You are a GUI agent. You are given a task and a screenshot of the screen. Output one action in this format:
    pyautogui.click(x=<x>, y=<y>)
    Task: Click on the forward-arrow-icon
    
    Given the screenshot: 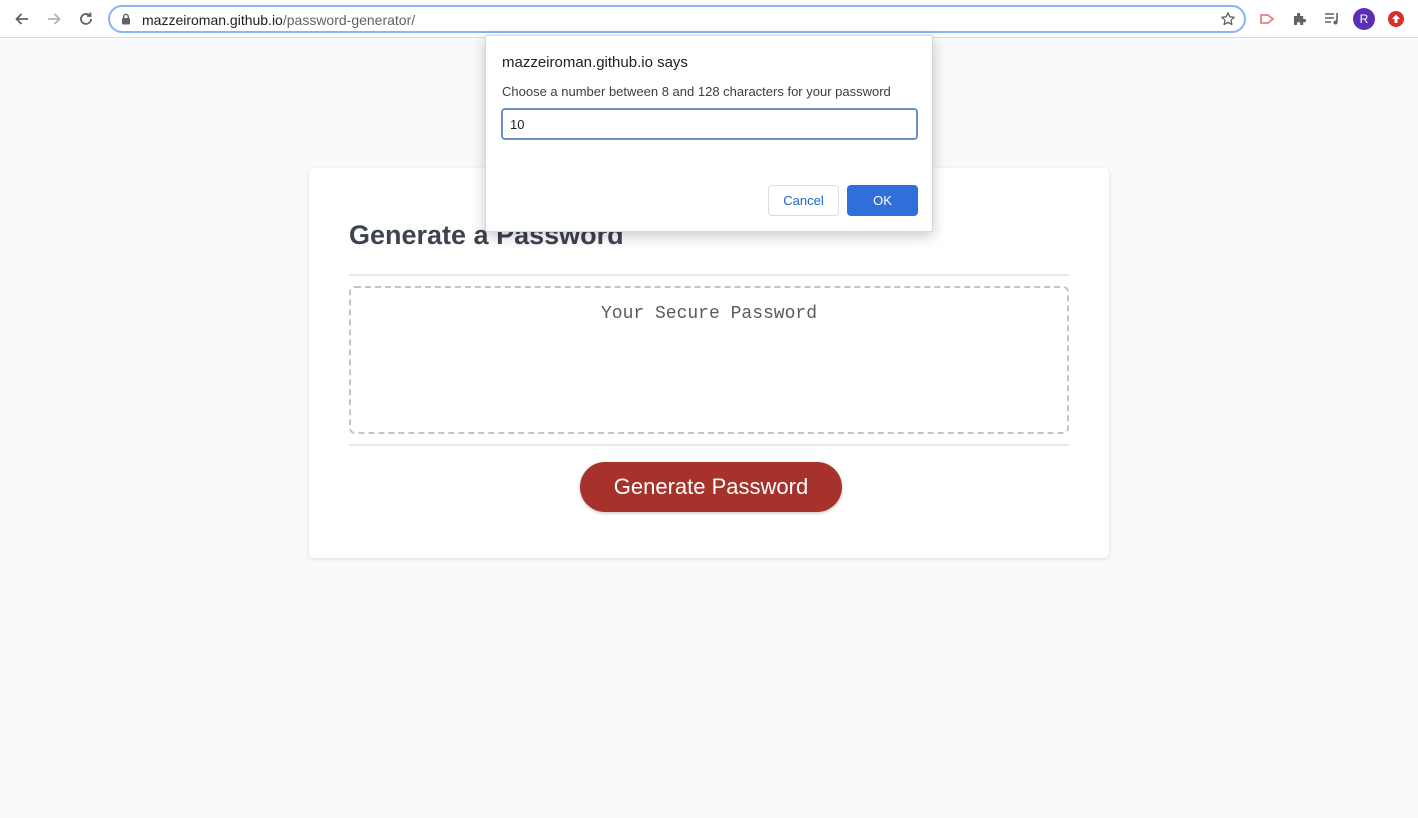 What is the action you would take?
    pyautogui.click(x=54, y=19)
    